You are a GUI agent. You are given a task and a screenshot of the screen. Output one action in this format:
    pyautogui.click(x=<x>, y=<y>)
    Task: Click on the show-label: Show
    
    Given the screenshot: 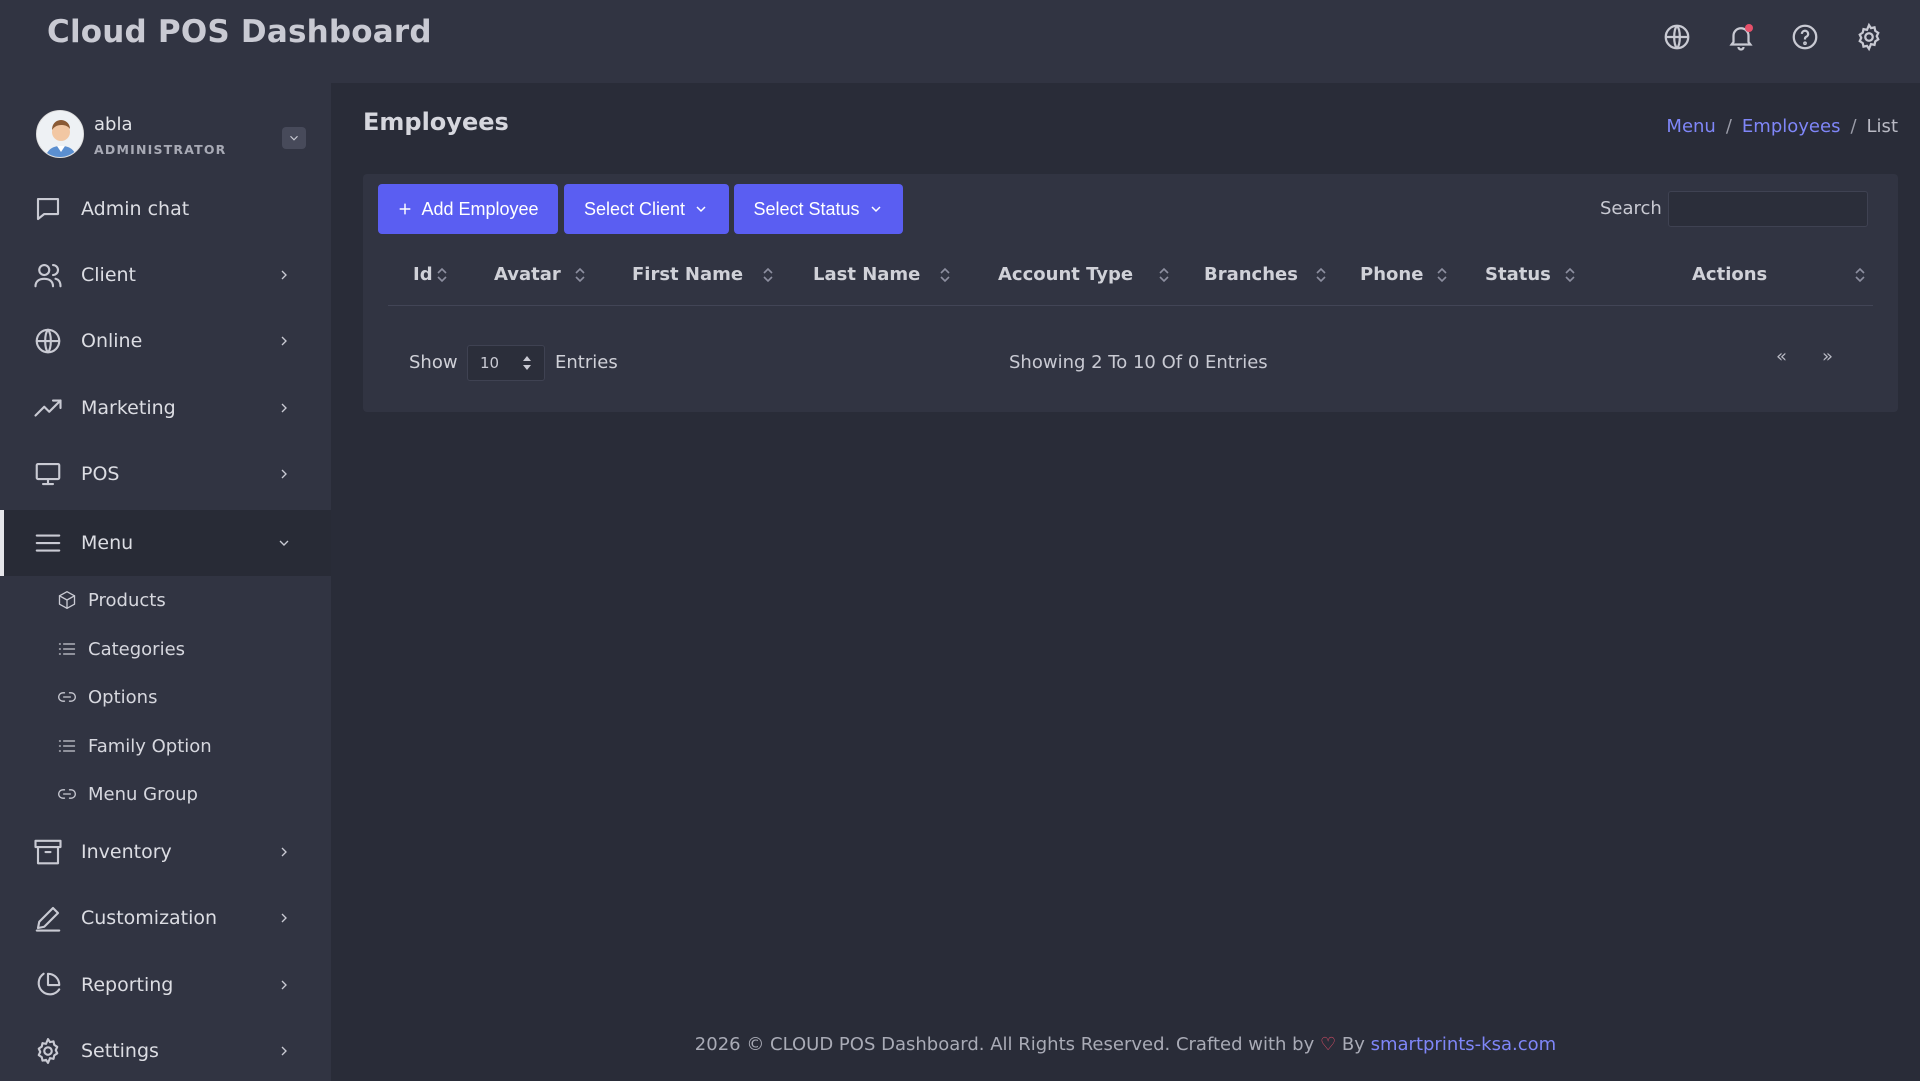 What is the action you would take?
    pyautogui.click(x=433, y=362)
    